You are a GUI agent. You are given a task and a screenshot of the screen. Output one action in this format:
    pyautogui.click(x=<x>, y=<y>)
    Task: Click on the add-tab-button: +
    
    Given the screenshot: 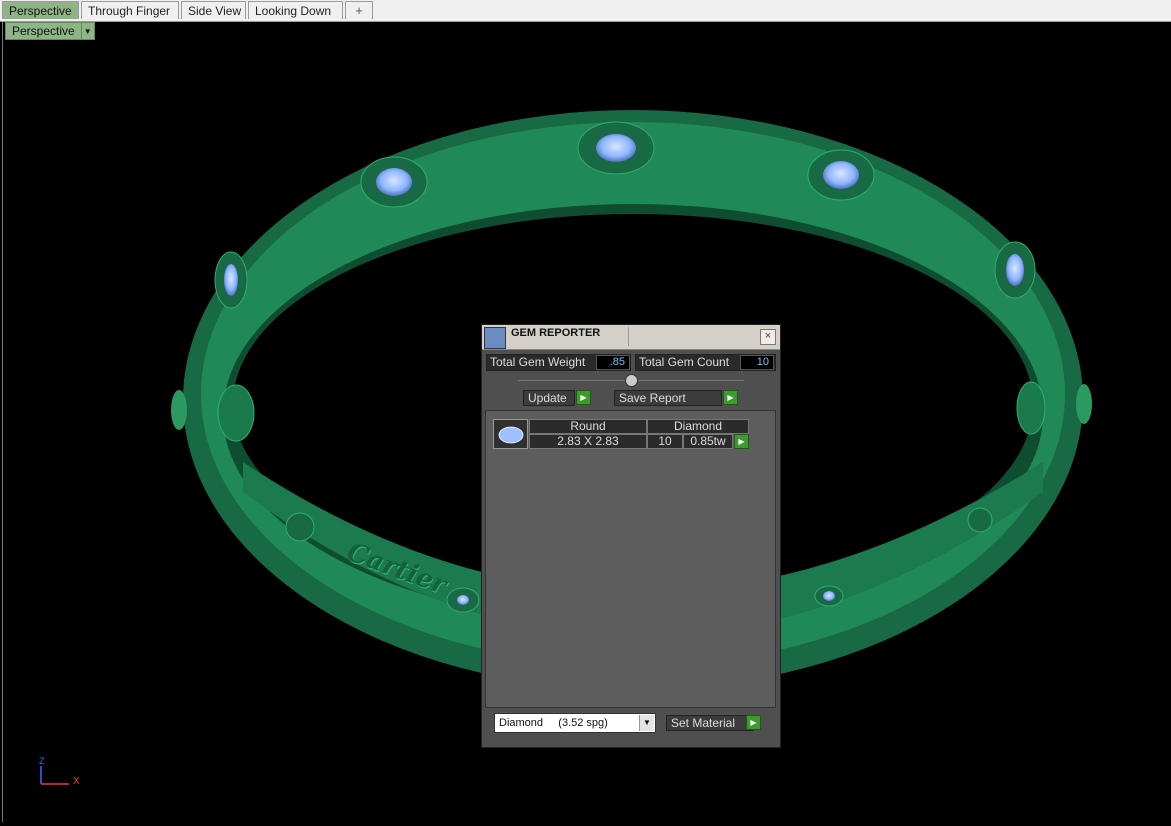 What is the action you would take?
    pyautogui.click(x=359, y=10)
    